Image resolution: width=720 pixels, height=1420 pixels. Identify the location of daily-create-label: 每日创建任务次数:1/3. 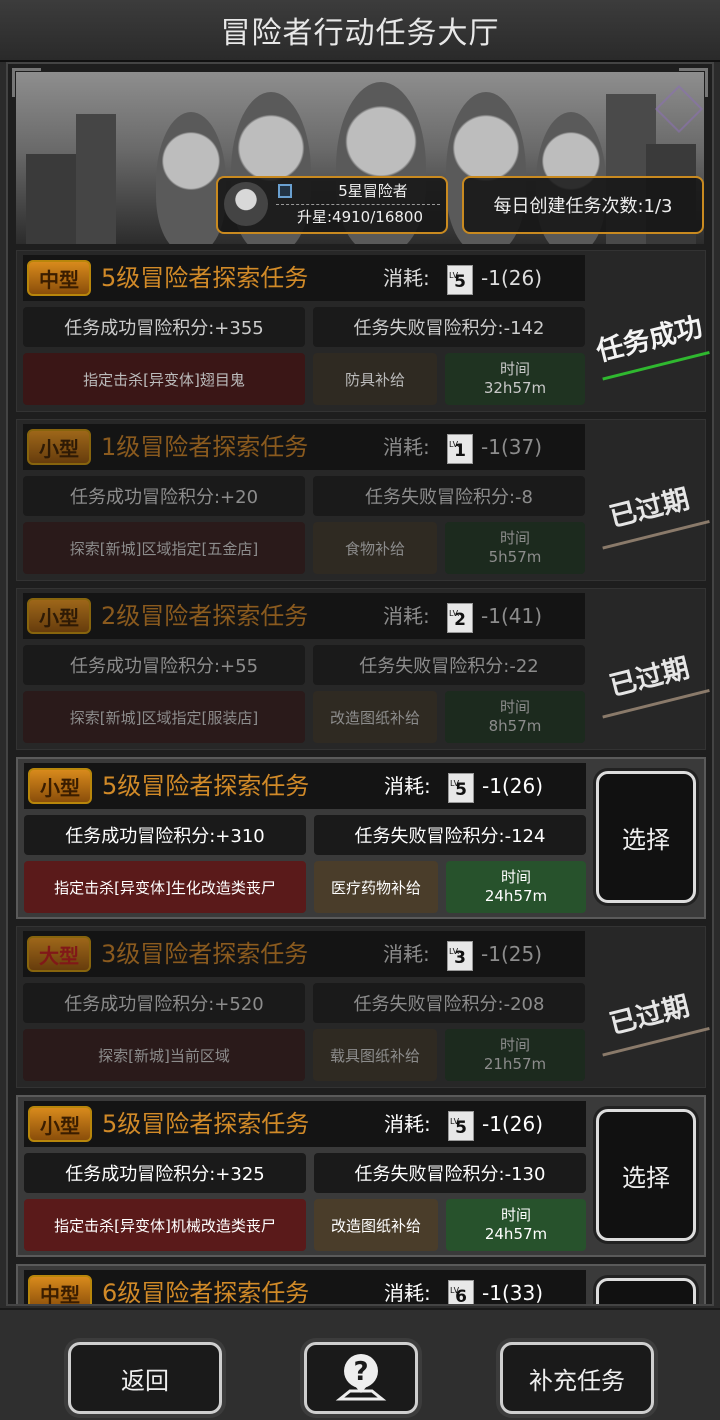
(583, 206).